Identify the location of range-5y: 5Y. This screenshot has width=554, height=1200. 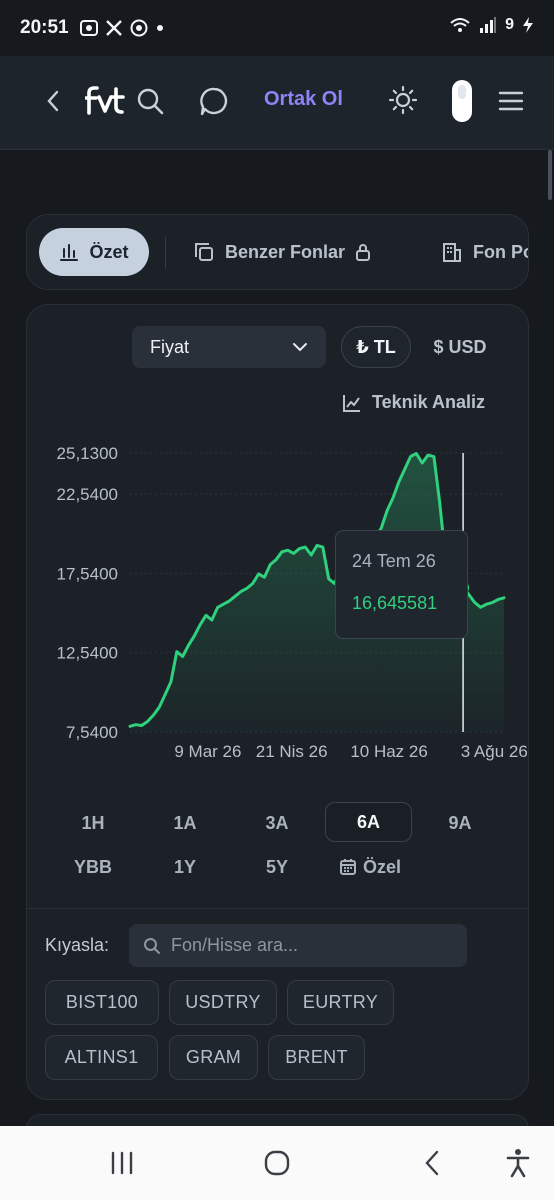
(277, 867).